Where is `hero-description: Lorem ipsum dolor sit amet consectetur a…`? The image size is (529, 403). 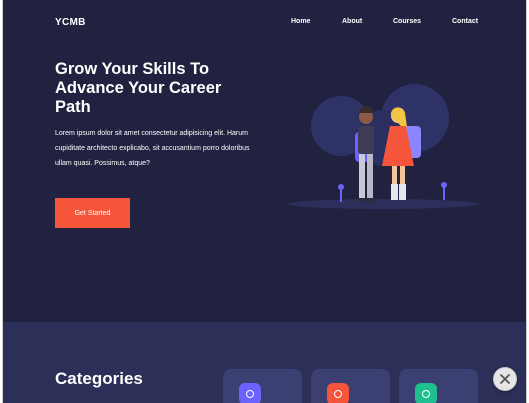
hero-description: Lorem ipsum dolor sit amet consectetur a… is located at coordinates (152, 148).